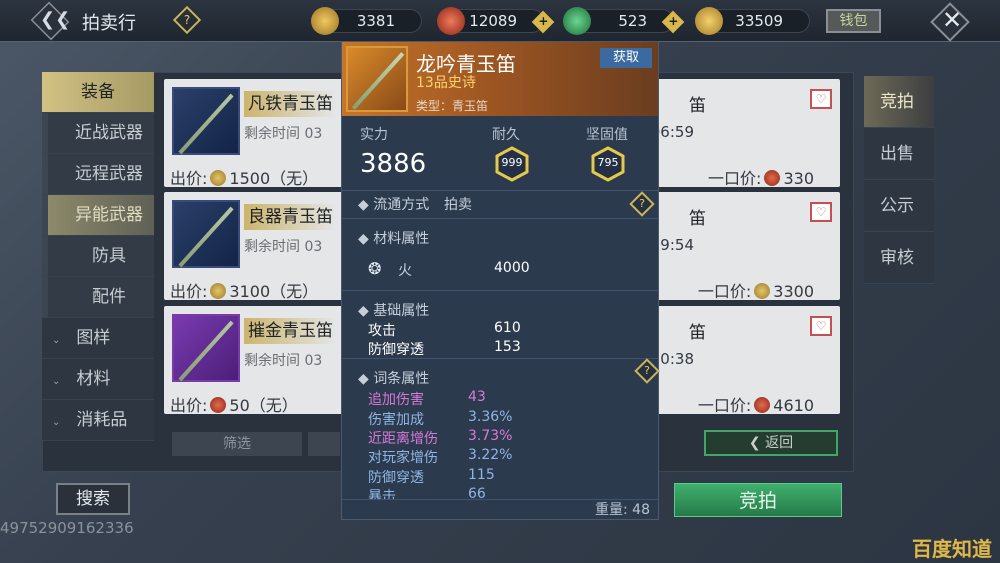 This screenshot has width=1000, height=563. I want to click on circulation-value: 拍卖, so click(458, 205).